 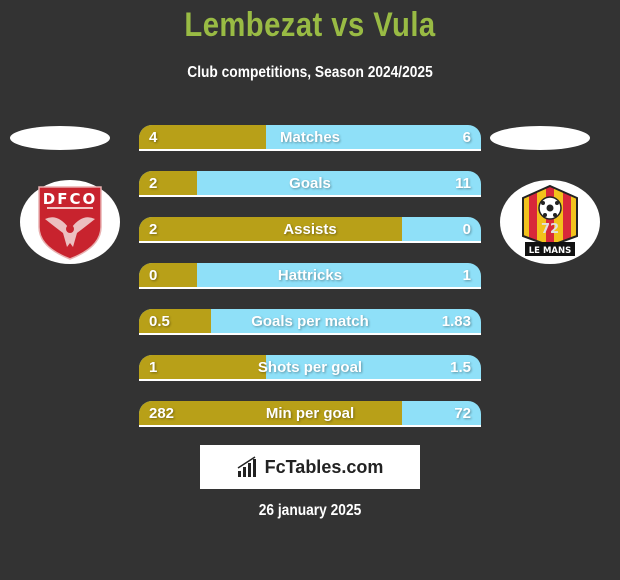 I want to click on stat-row-assists: Assists 2 0, so click(x=310, y=230).